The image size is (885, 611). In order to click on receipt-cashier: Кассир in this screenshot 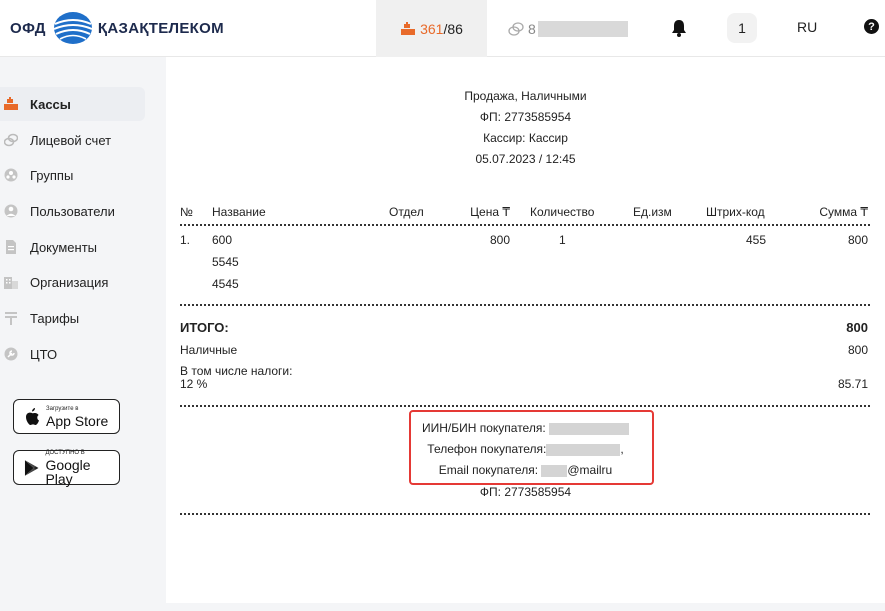, I will do `click(525, 138)`.